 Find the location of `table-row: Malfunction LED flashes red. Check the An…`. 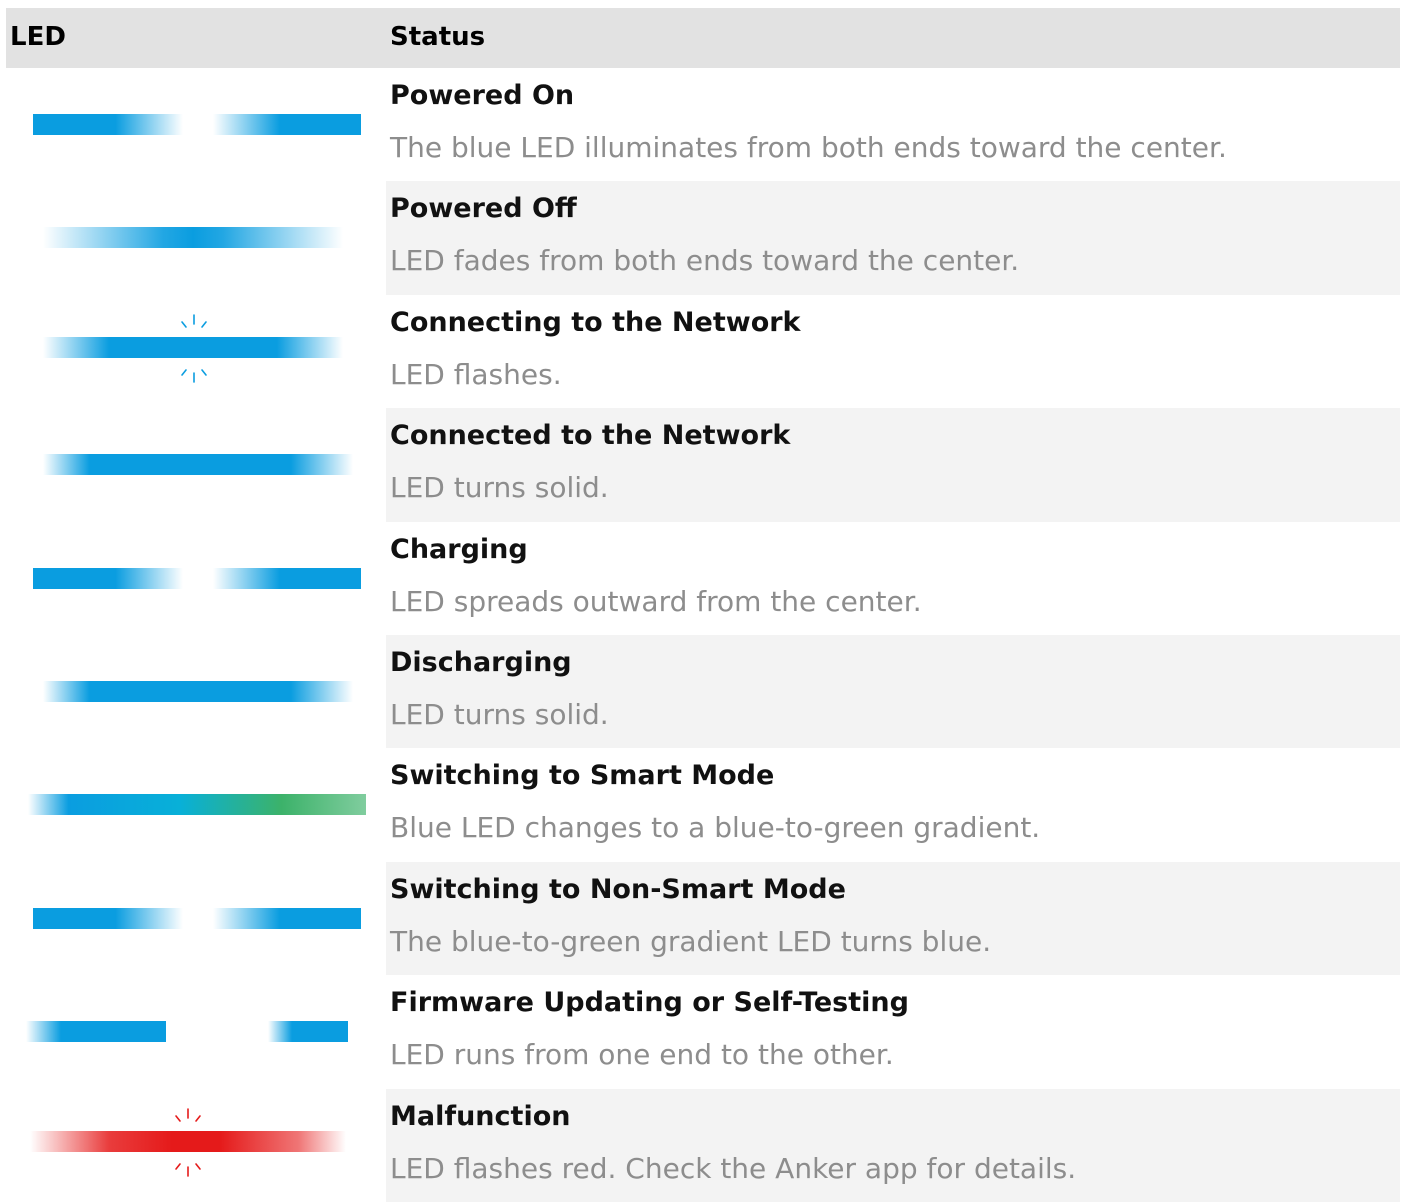

table-row: Malfunction LED flashes red. Check the An… is located at coordinates (703, 1145).